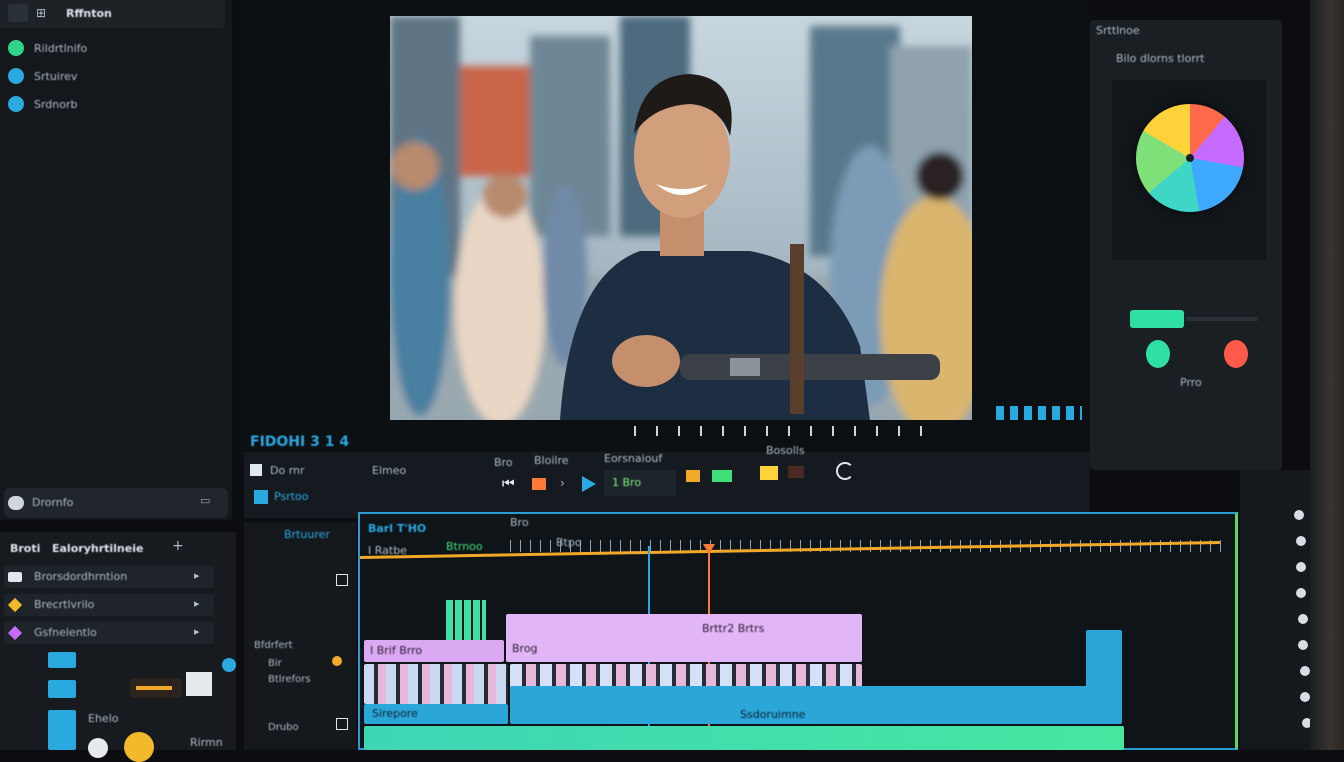  Describe the element at coordinates (436, 684) in the screenshot. I see `video-thumbnails` at that location.